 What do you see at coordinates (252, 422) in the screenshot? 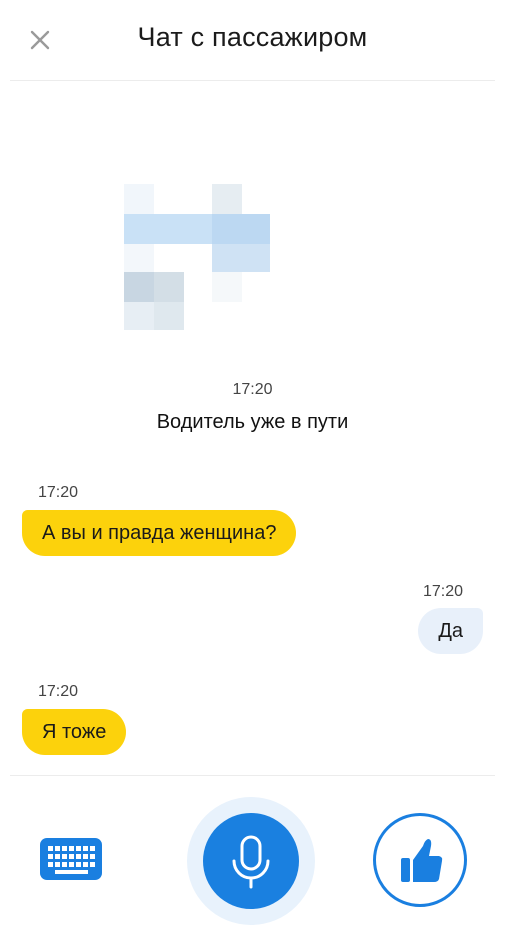
I see `system-message-text: Водитель уже в пути` at bounding box center [252, 422].